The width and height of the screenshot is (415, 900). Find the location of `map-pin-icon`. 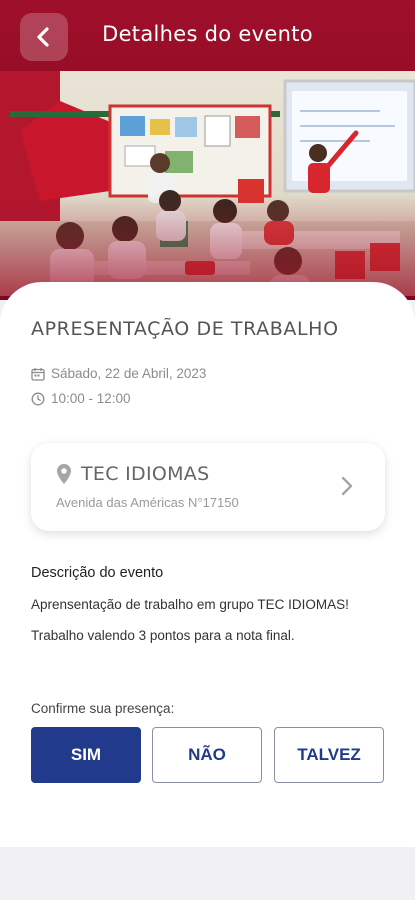

map-pin-icon is located at coordinates (64, 474).